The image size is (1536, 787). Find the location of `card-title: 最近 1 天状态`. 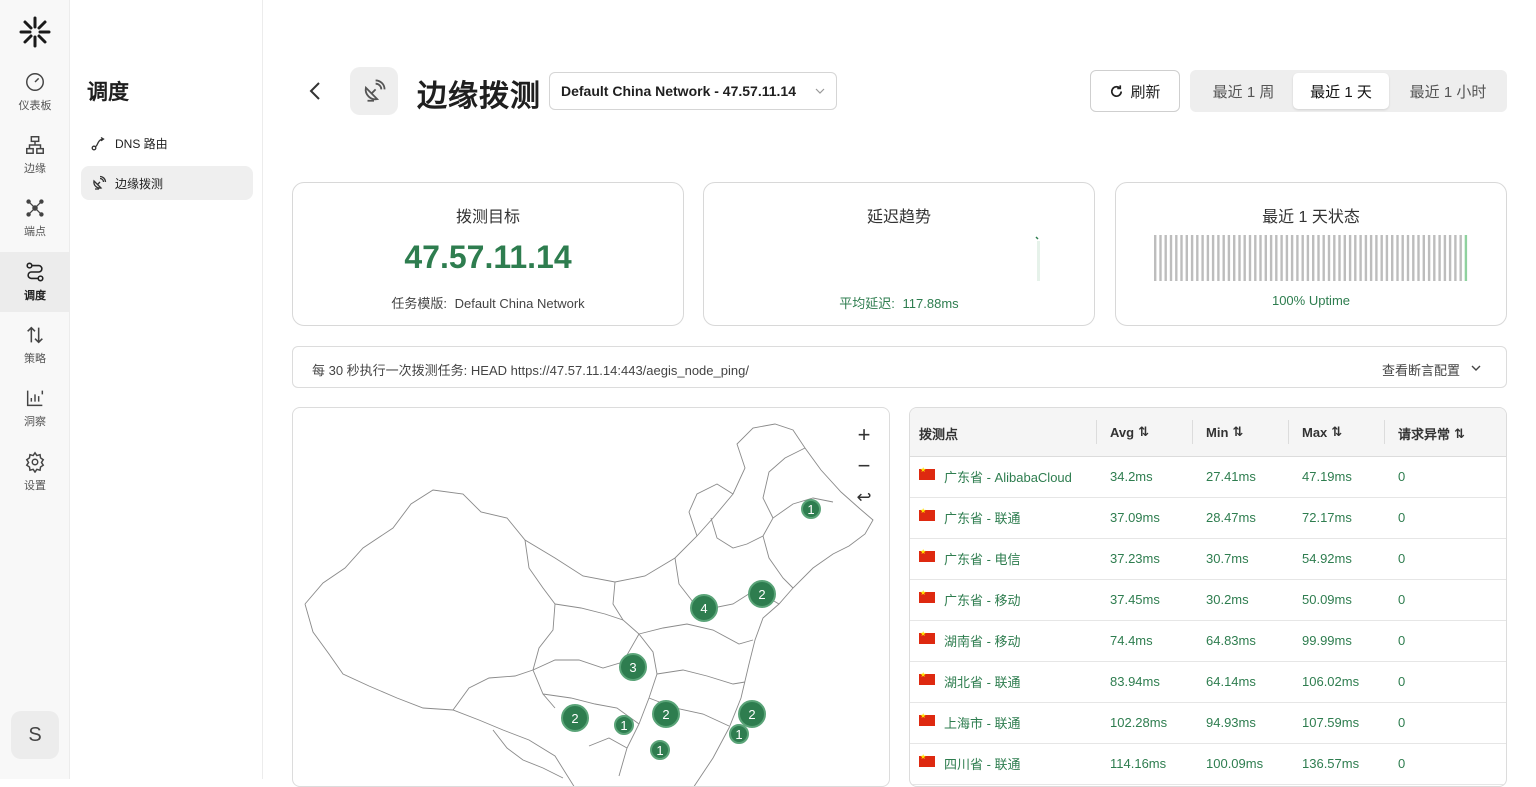

card-title: 最近 1 天状态 is located at coordinates (1311, 217).